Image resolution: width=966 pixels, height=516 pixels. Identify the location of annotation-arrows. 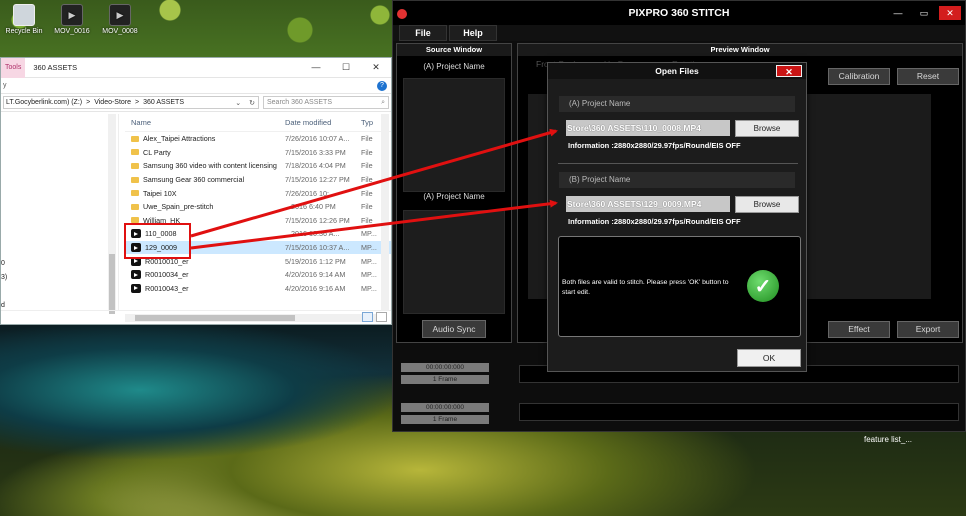
(374, 189).